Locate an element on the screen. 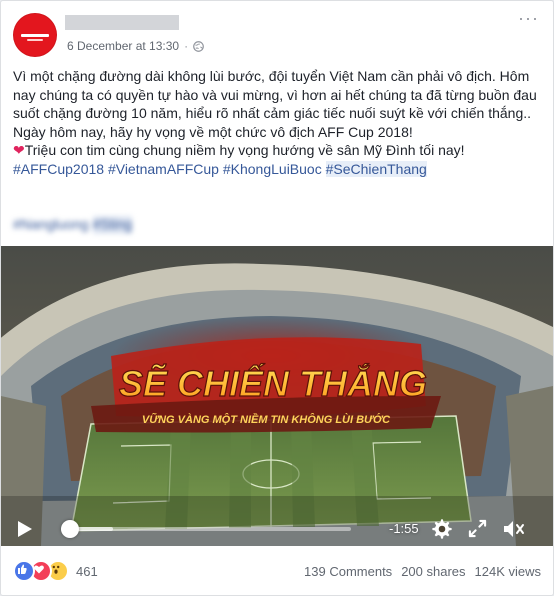 This screenshot has height=596, width=554. video-scrubber-handle is located at coordinates (69, 529).